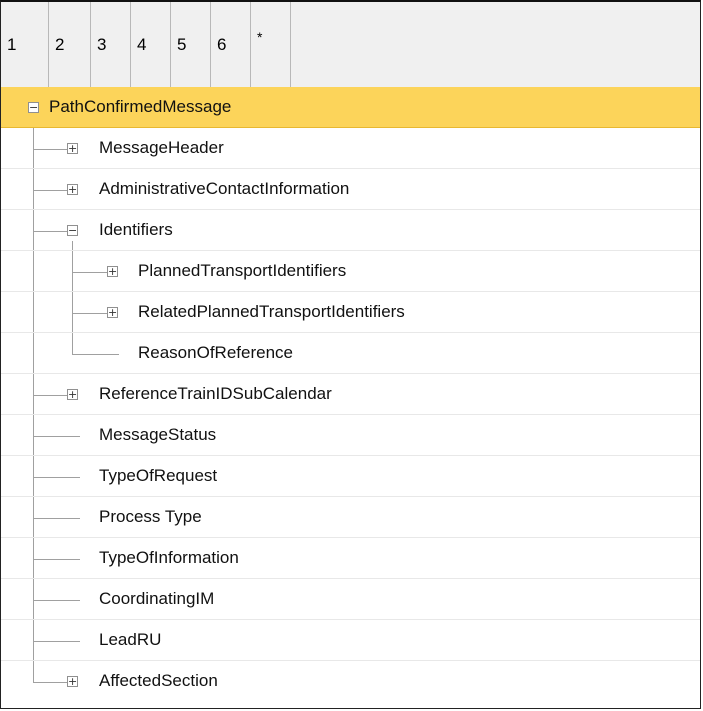  I want to click on tree-row-planned-transport-identifiers: + PlannedTransportIdentifiers, so click(350, 271).